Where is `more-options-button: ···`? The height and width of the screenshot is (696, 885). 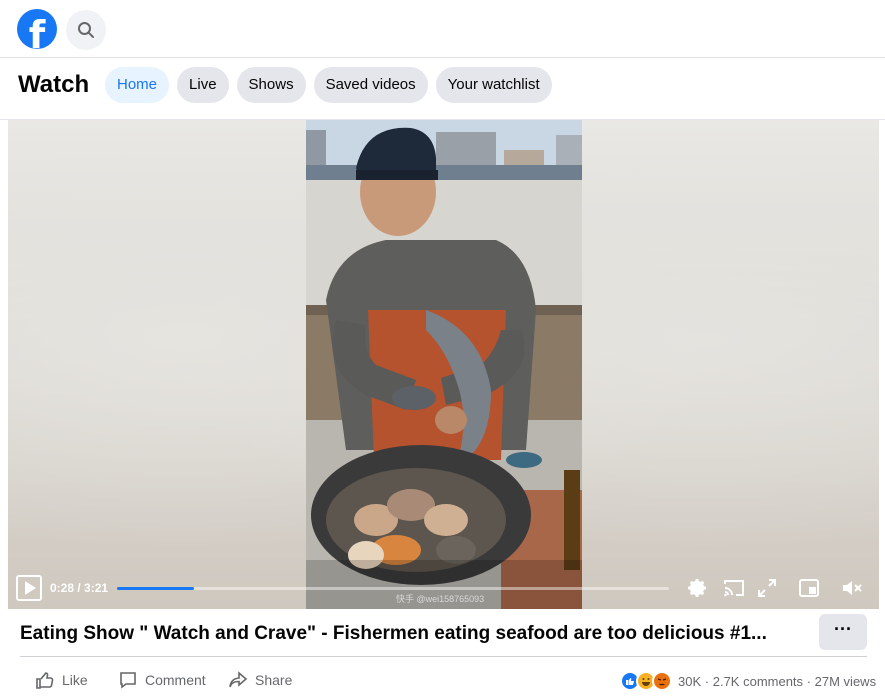
more-options-button: ··· is located at coordinates (843, 632).